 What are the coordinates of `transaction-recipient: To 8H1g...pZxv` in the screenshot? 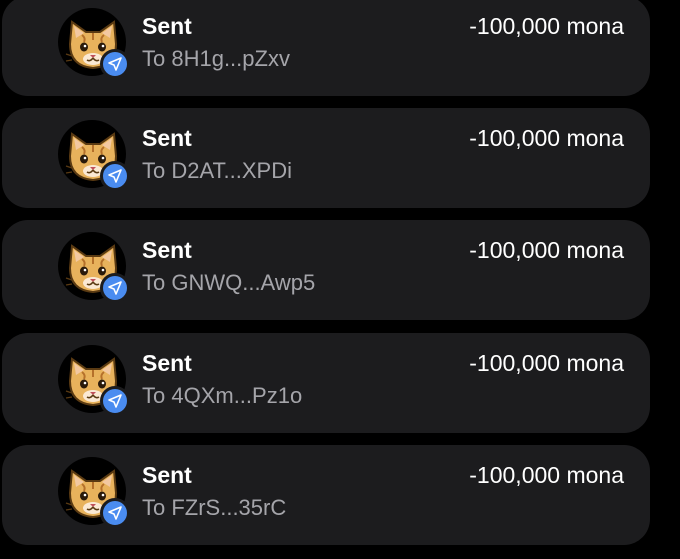 It's located at (216, 58).